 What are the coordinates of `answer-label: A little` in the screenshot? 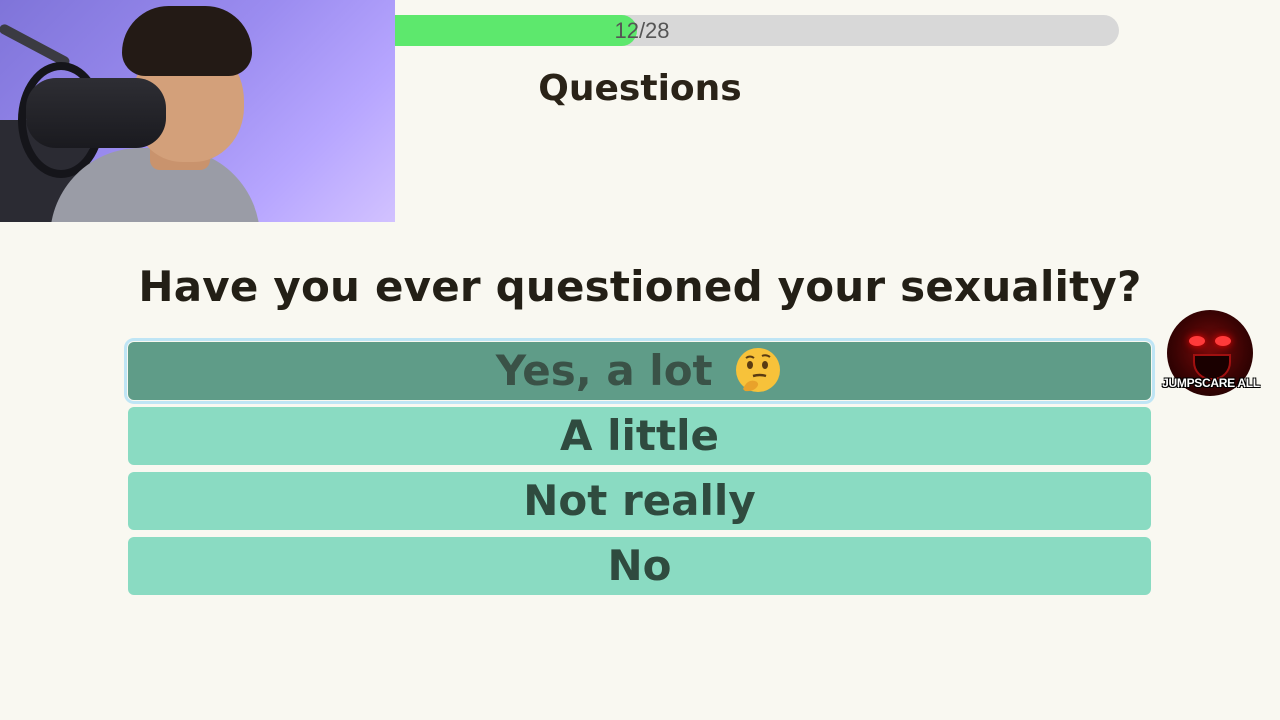 It's located at (639, 435).